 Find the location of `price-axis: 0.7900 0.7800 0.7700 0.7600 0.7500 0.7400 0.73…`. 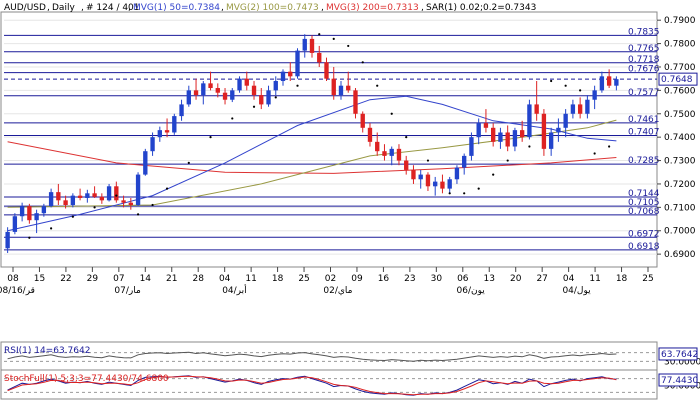

price-axis: 0.7900 0.7800 0.7700 0.7600 0.7500 0.7400 0.73… is located at coordinates (676, 138).